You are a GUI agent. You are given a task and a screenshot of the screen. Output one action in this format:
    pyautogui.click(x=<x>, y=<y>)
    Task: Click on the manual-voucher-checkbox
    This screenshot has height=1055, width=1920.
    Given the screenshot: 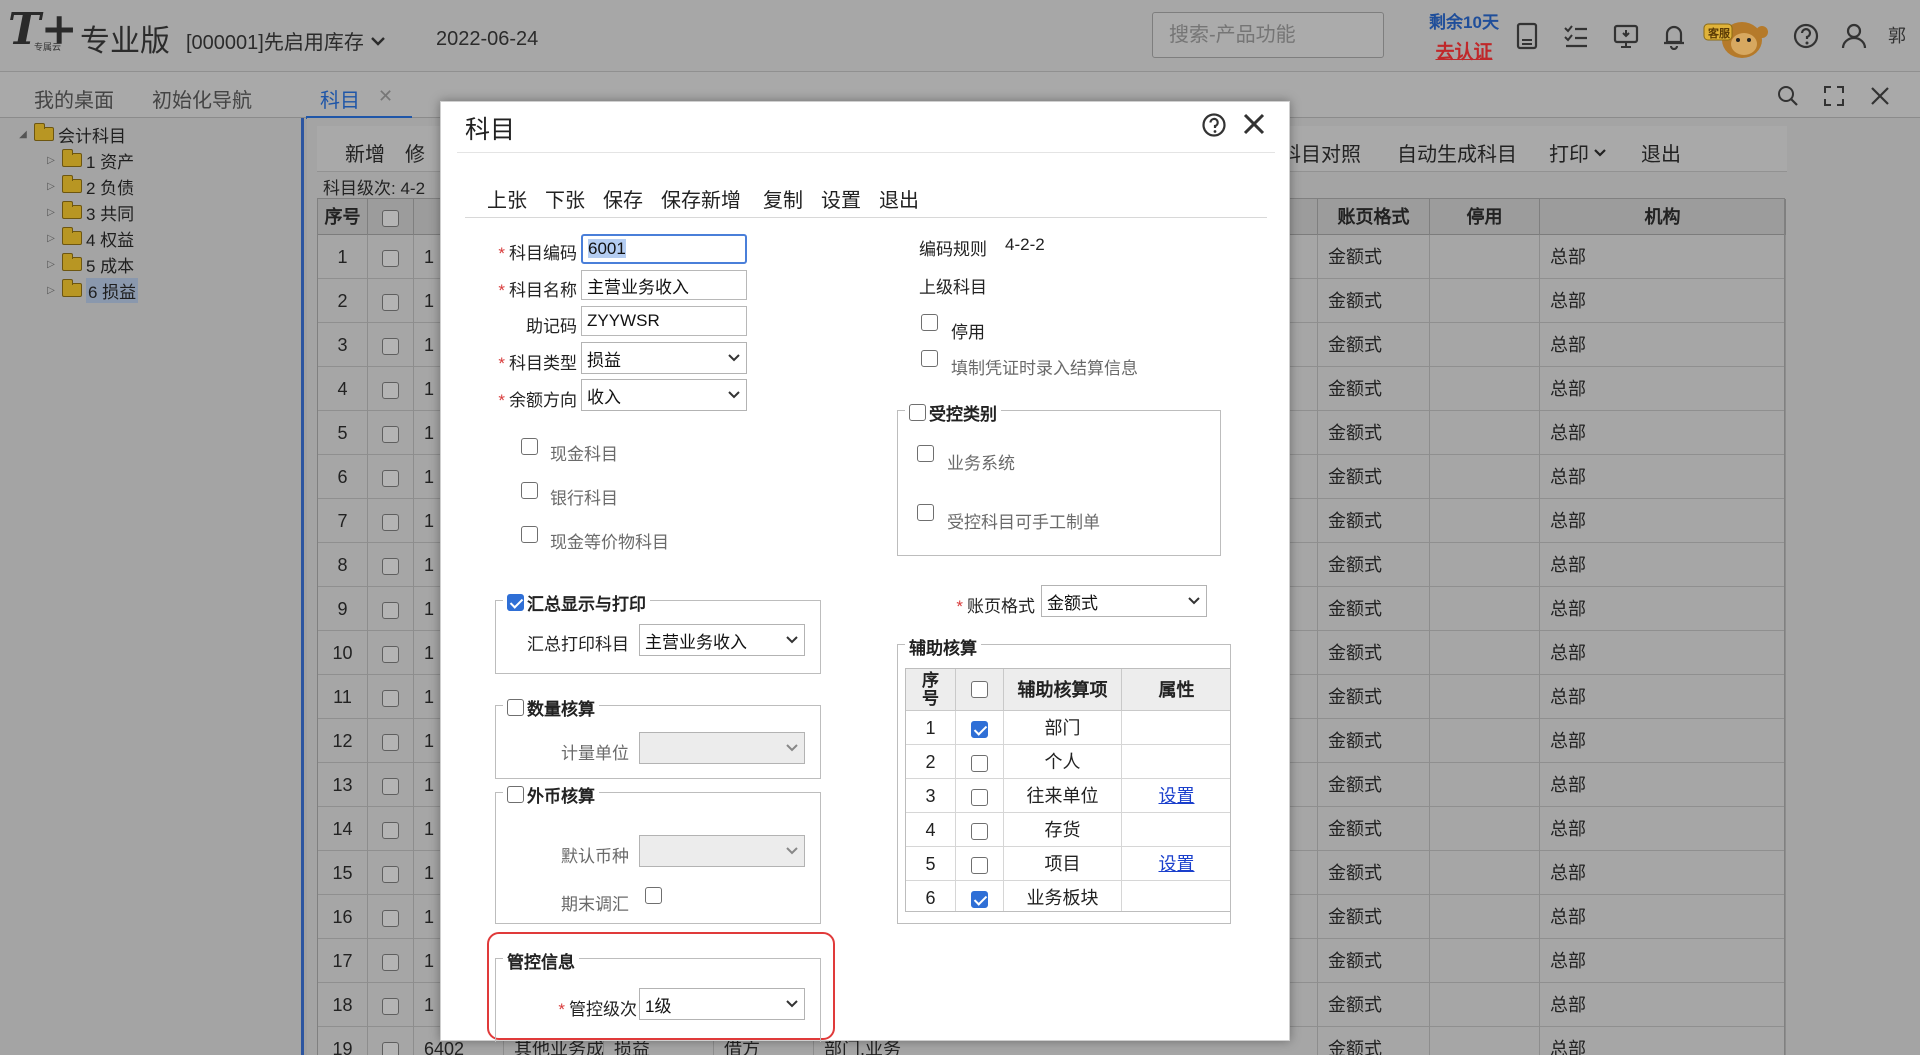 What is the action you would take?
    pyautogui.click(x=925, y=512)
    